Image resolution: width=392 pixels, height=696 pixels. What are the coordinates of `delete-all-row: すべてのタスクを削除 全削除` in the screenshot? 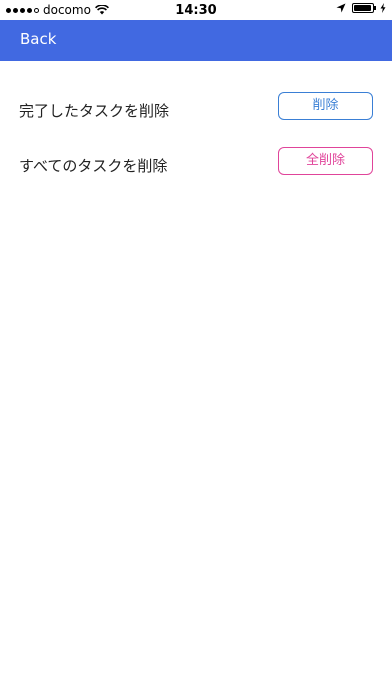 It's located at (196, 167).